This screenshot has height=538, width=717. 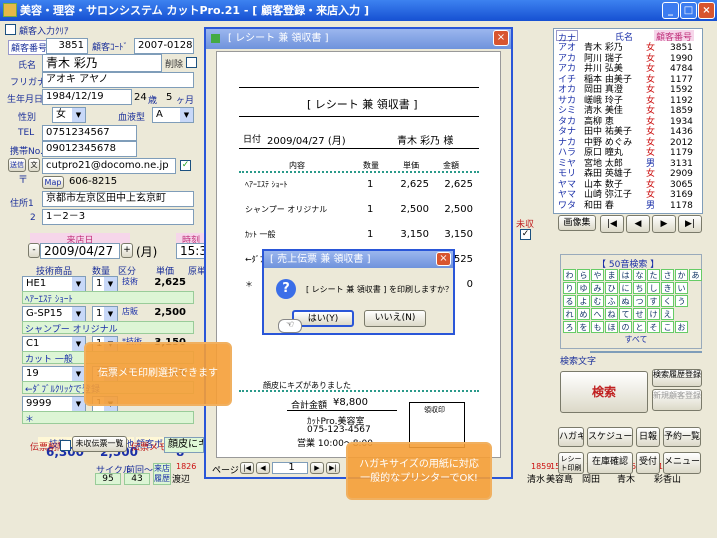 What do you see at coordinates (583, 327) in the screenshot?
I see `kana-button: を` at bounding box center [583, 327].